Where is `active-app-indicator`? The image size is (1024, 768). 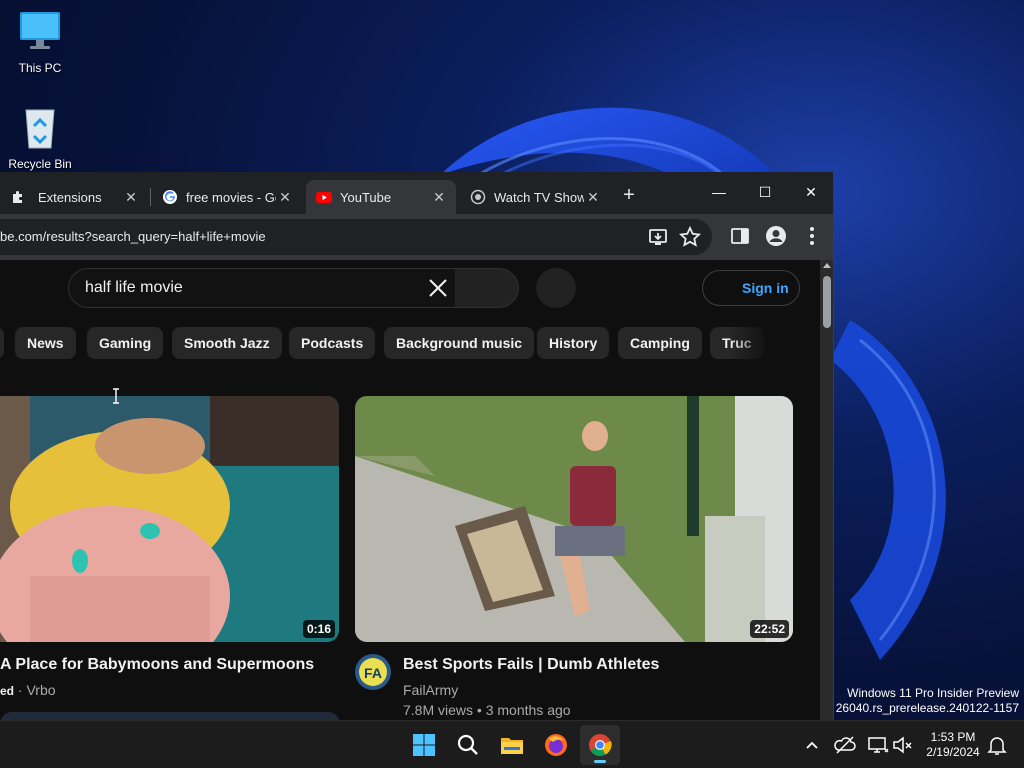
active-app-indicator is located at coordinates (600, 761).